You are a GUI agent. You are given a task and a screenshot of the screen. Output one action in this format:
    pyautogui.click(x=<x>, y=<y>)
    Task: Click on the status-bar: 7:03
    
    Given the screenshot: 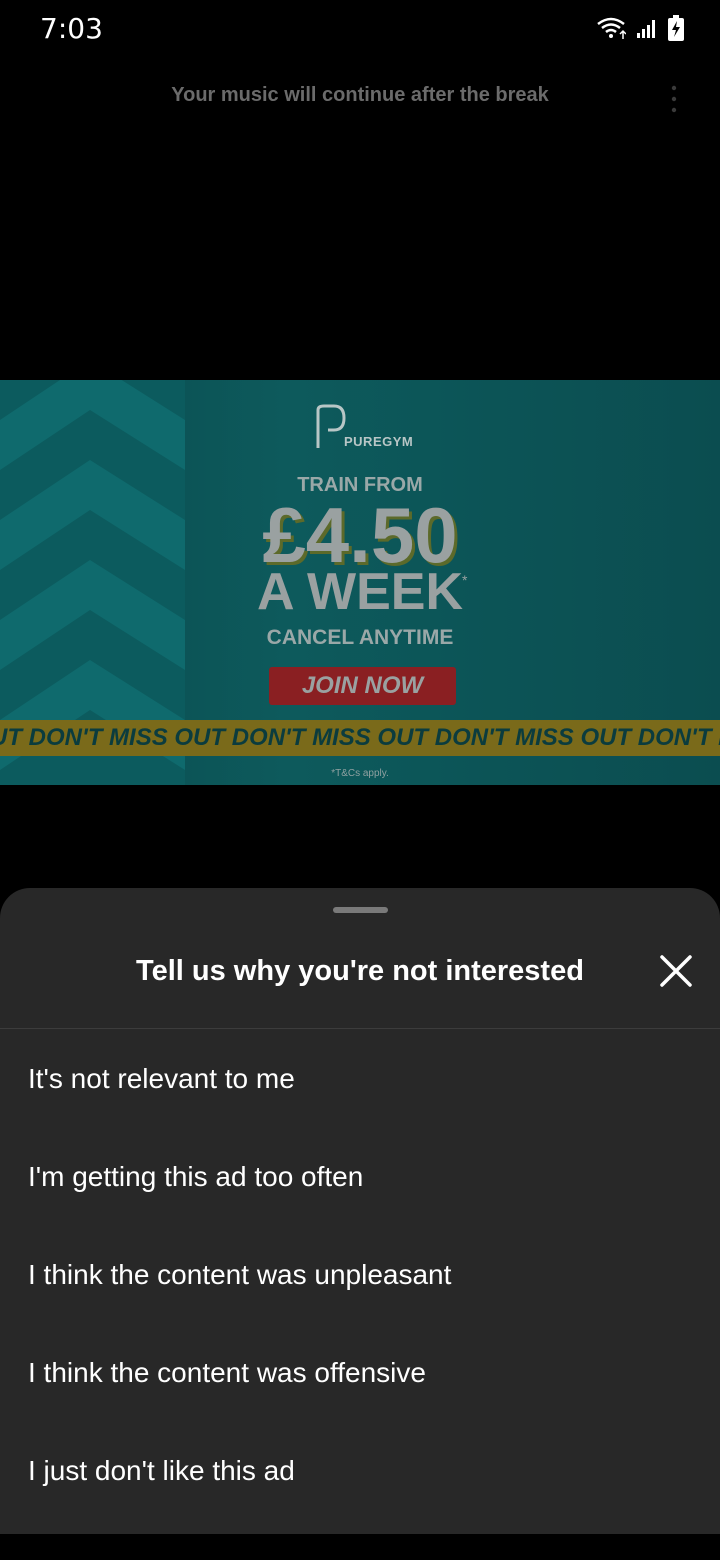 What is the action you would take?
    pyautogui.click(x=360, y=28)
    